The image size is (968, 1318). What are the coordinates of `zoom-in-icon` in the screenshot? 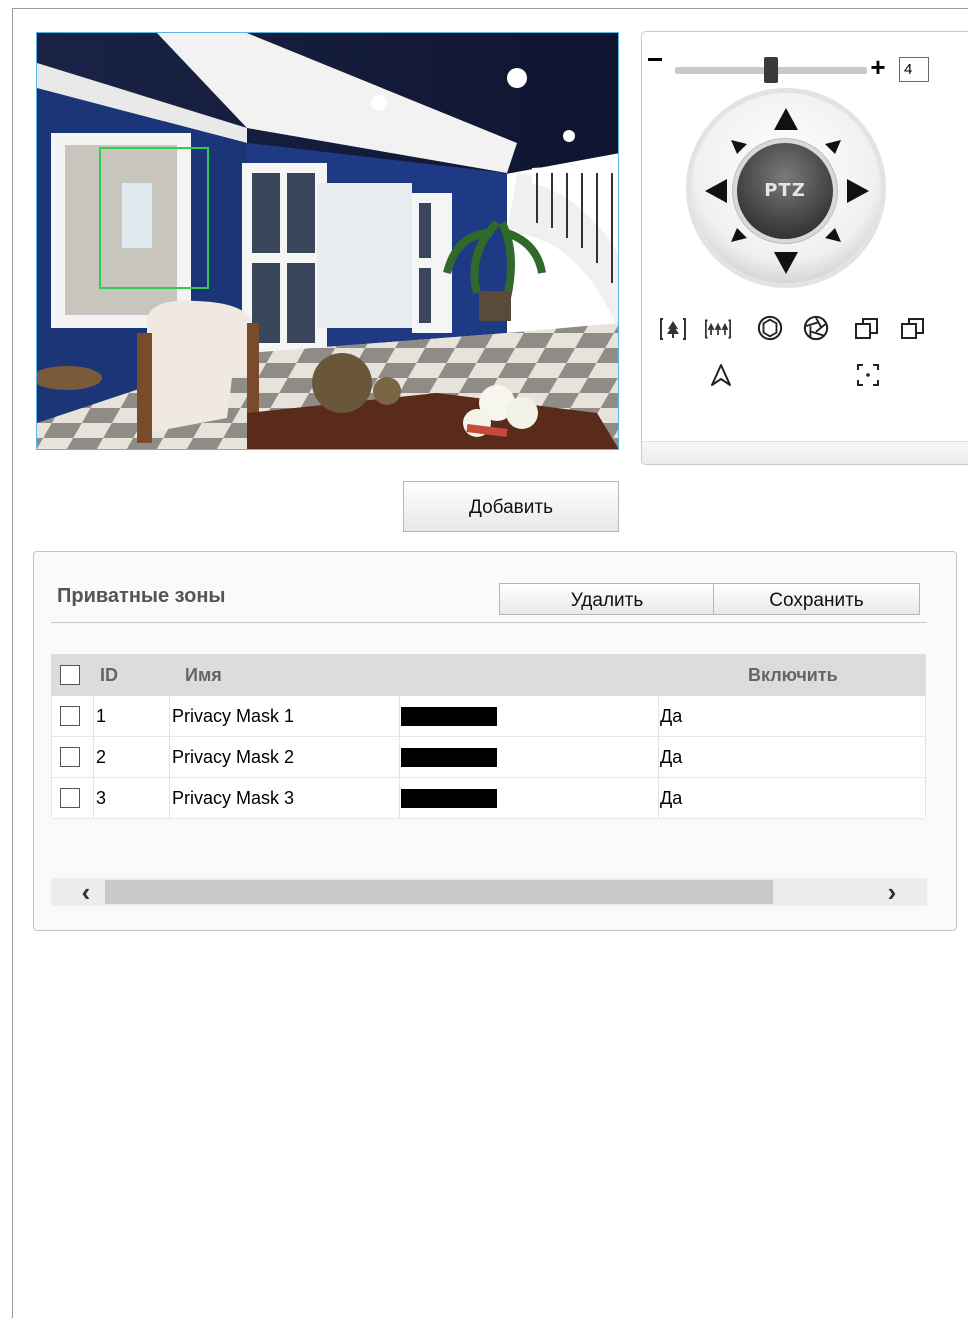 It's located at (673, 329).